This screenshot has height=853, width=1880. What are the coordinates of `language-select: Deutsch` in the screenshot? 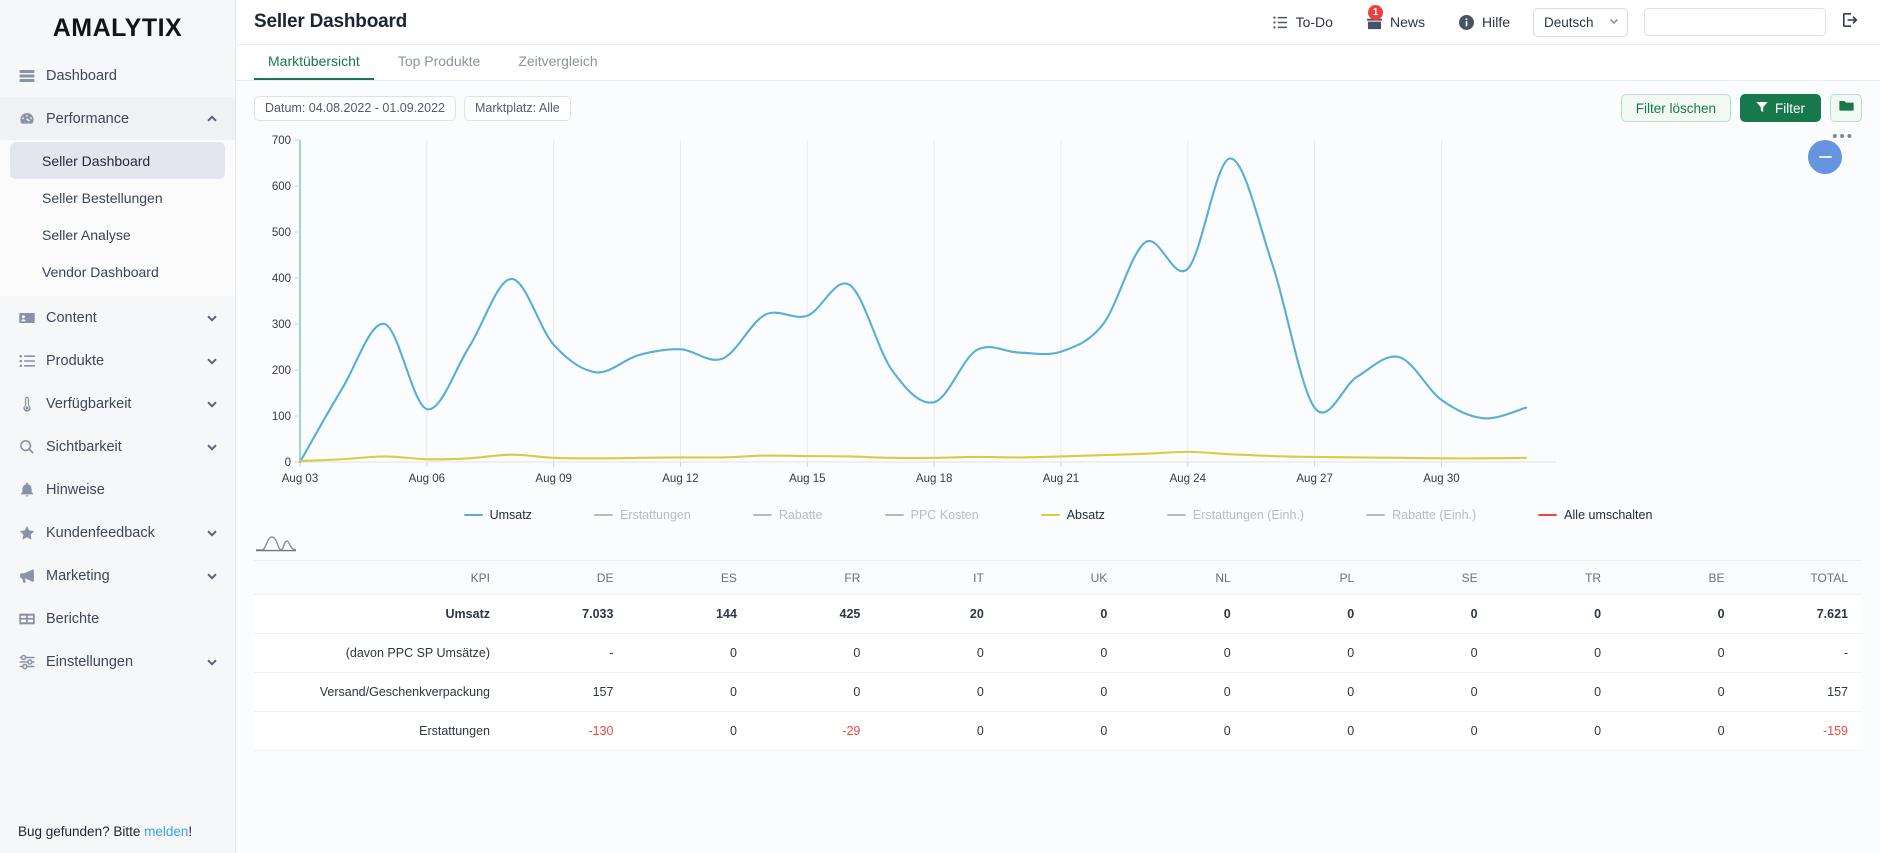 It's located at (1580, 22).